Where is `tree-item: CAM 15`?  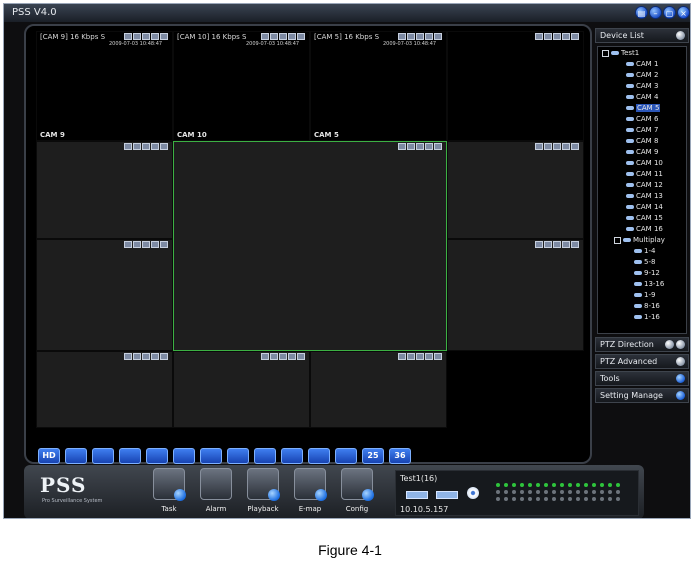
tree-item: CAM 15 is located at coordinates (644, 218).